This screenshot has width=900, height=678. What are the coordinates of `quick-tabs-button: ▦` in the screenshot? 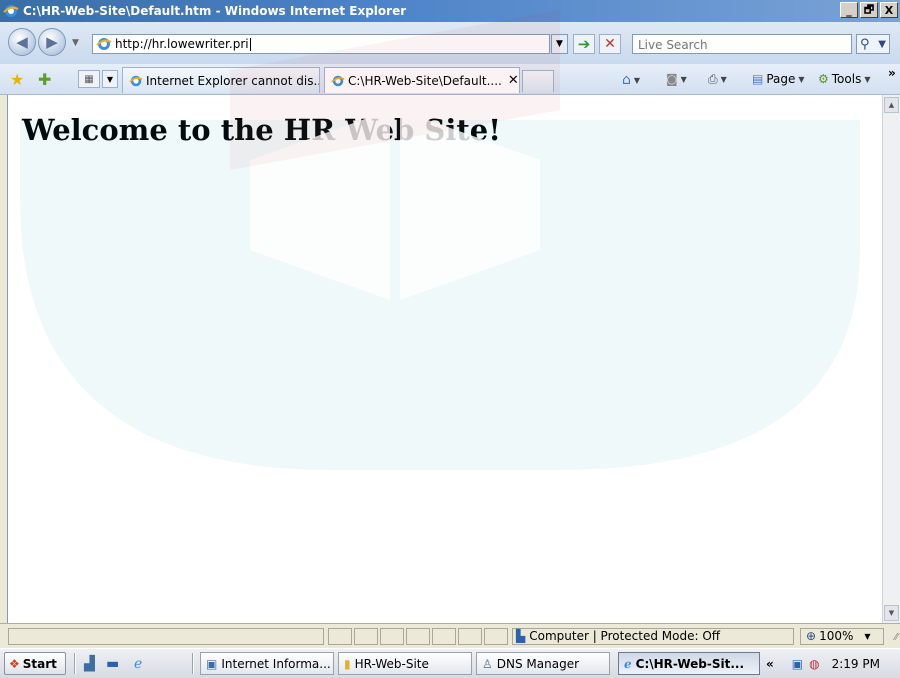 It's located at (89, 79).